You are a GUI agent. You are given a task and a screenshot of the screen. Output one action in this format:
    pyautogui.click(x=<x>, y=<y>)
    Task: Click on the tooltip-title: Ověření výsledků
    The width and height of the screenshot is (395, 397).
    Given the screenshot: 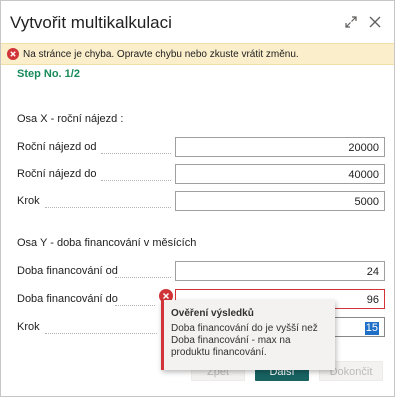 What is the action you would take?
    pyautogui.click(x=212, y=313)
    